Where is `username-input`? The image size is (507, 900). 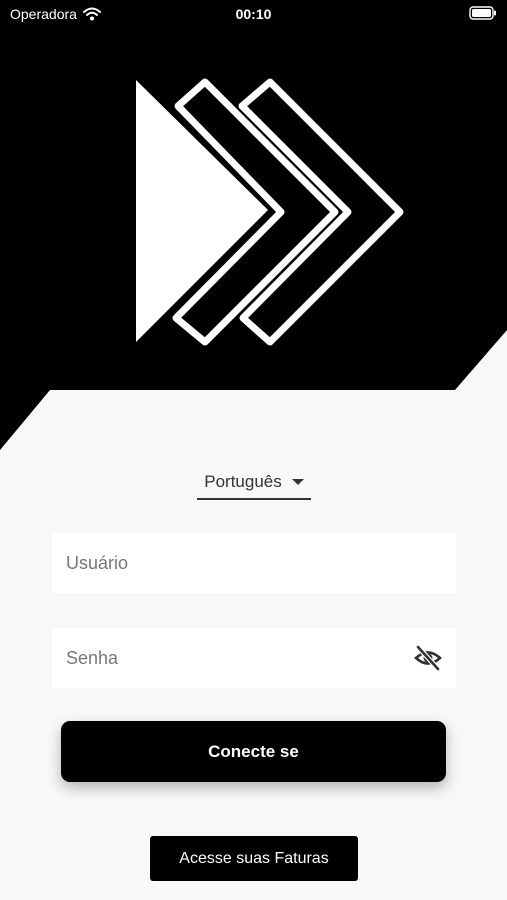 username-input is located at coordinates (254, 563).